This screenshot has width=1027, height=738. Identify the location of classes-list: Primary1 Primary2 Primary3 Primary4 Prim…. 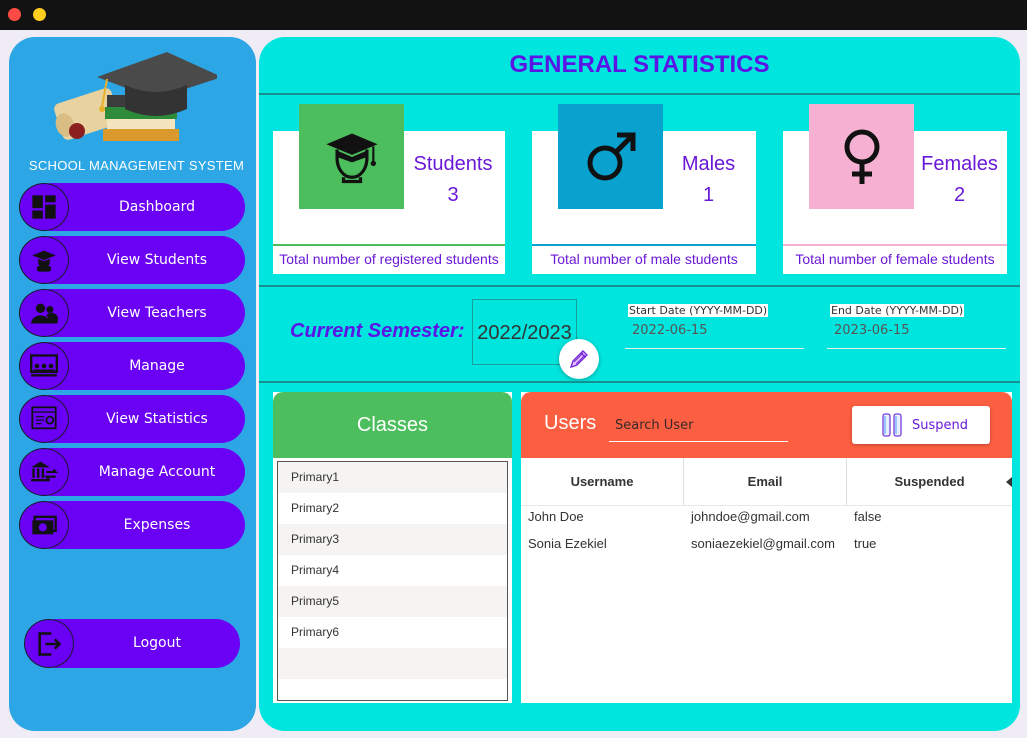
(392, 581).